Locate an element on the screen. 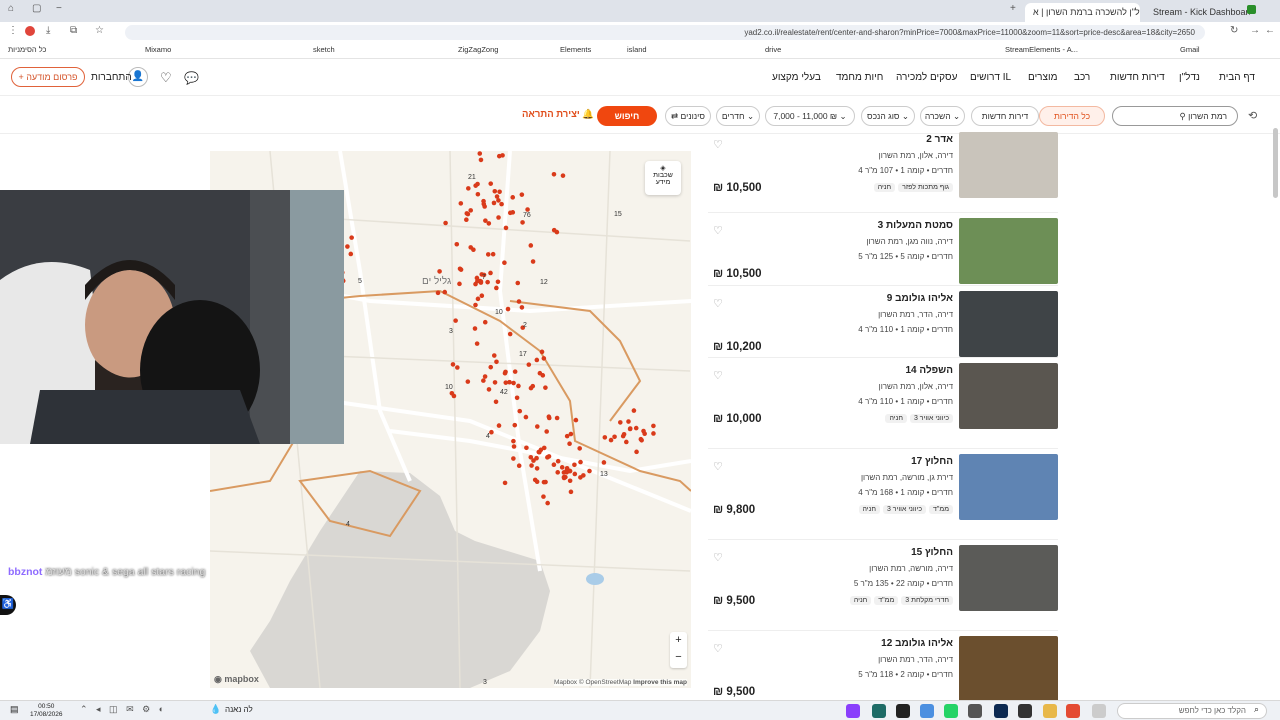 This screenshot has width=1280, height=720. location-search-input: ⚲ רמת השרון is located at coordinates (1175, 116).